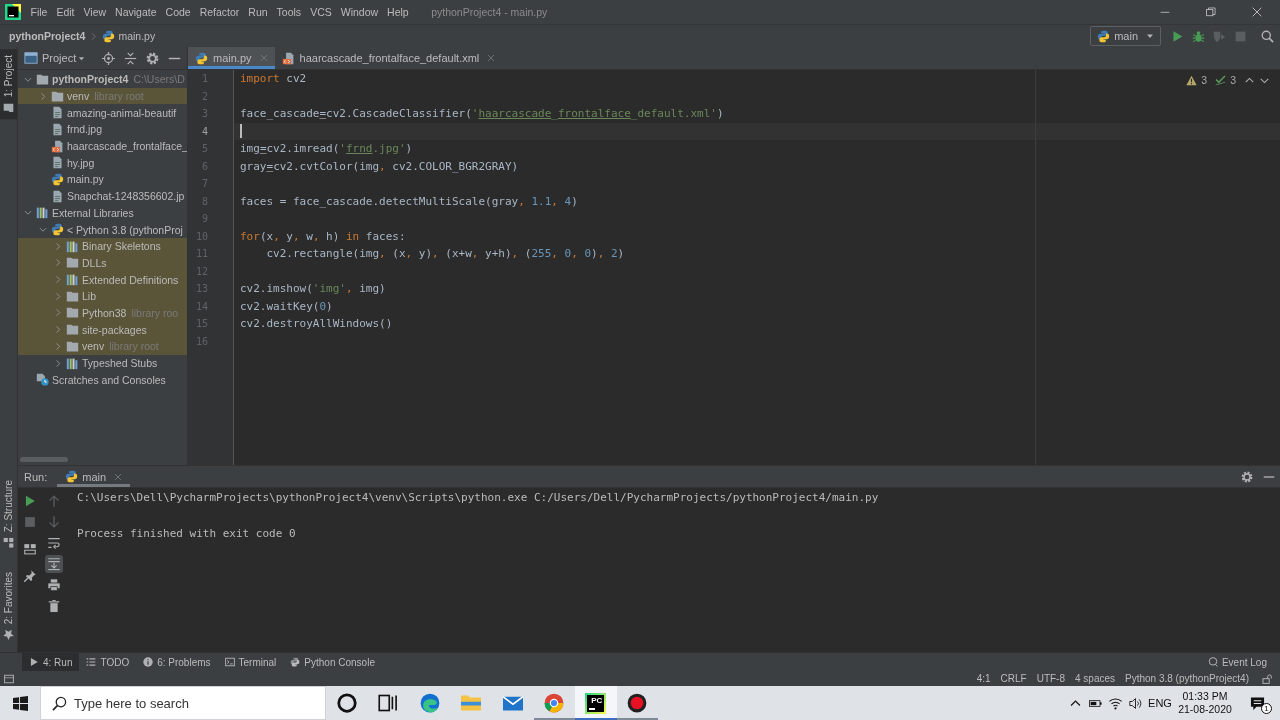  What do you see at coordinates (94, 476) in the screenshot?
I see `run-tab: main` at bounding box center [94, 476].